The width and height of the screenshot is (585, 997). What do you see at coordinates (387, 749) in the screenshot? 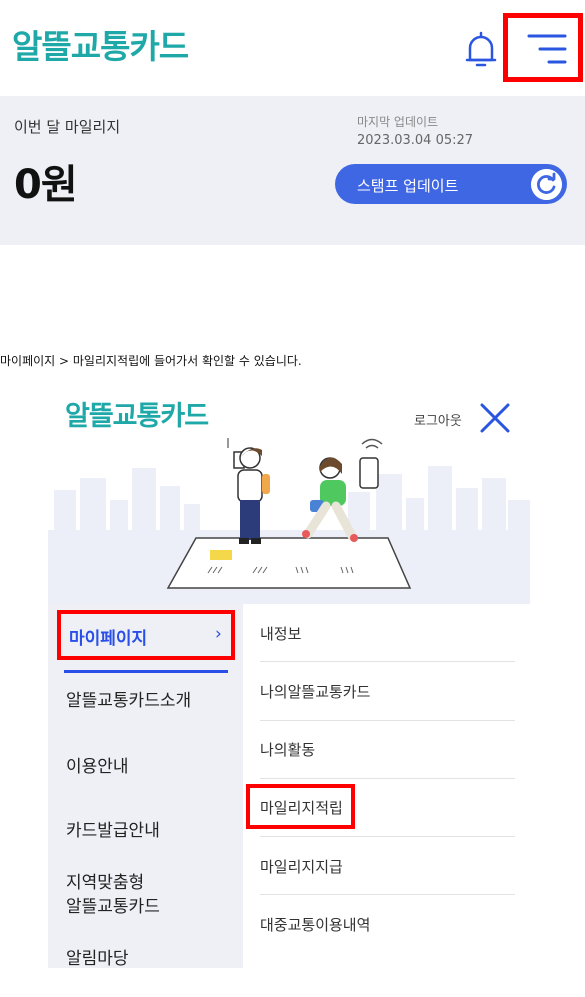
I see `submenu-item-my-activity: 나의활동` at bounding box center [387, 749].